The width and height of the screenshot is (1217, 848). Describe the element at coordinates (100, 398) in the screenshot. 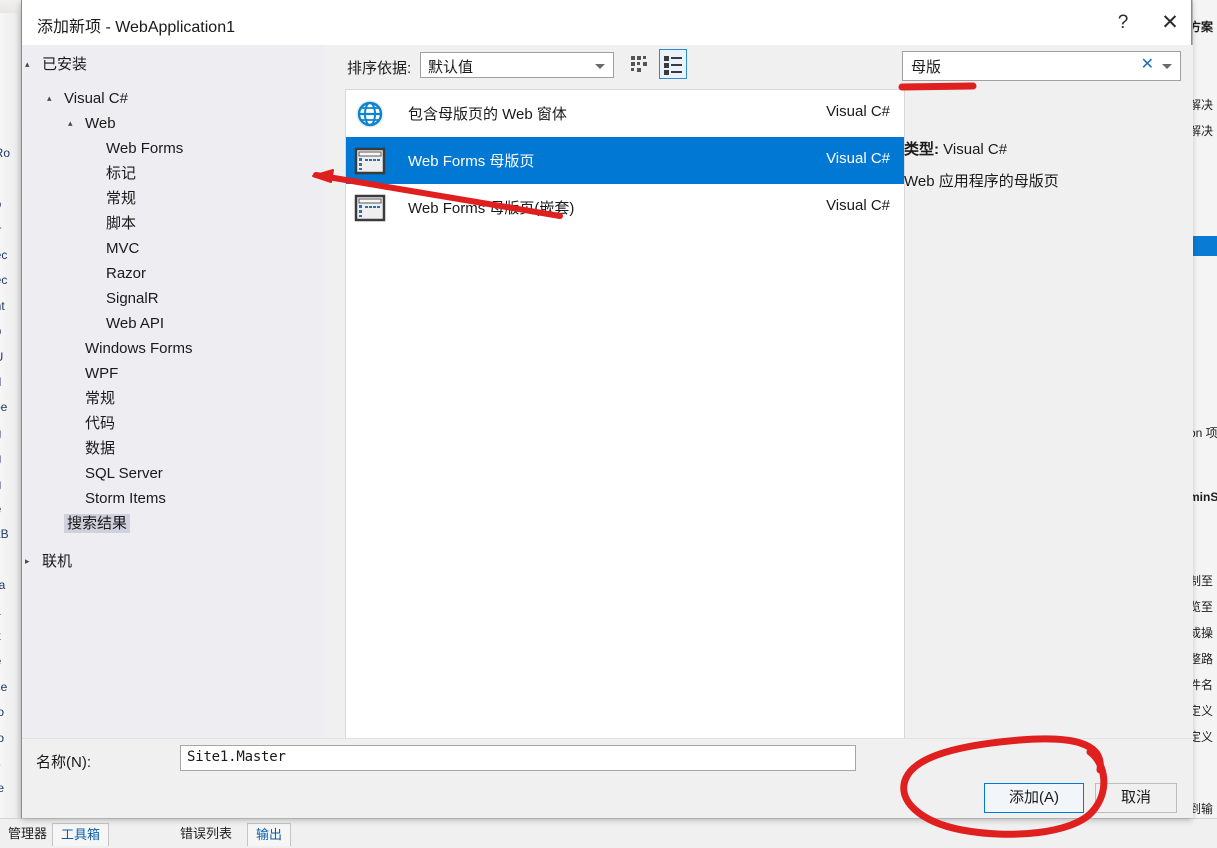

I see `tree-node-13: 常规` at that location.